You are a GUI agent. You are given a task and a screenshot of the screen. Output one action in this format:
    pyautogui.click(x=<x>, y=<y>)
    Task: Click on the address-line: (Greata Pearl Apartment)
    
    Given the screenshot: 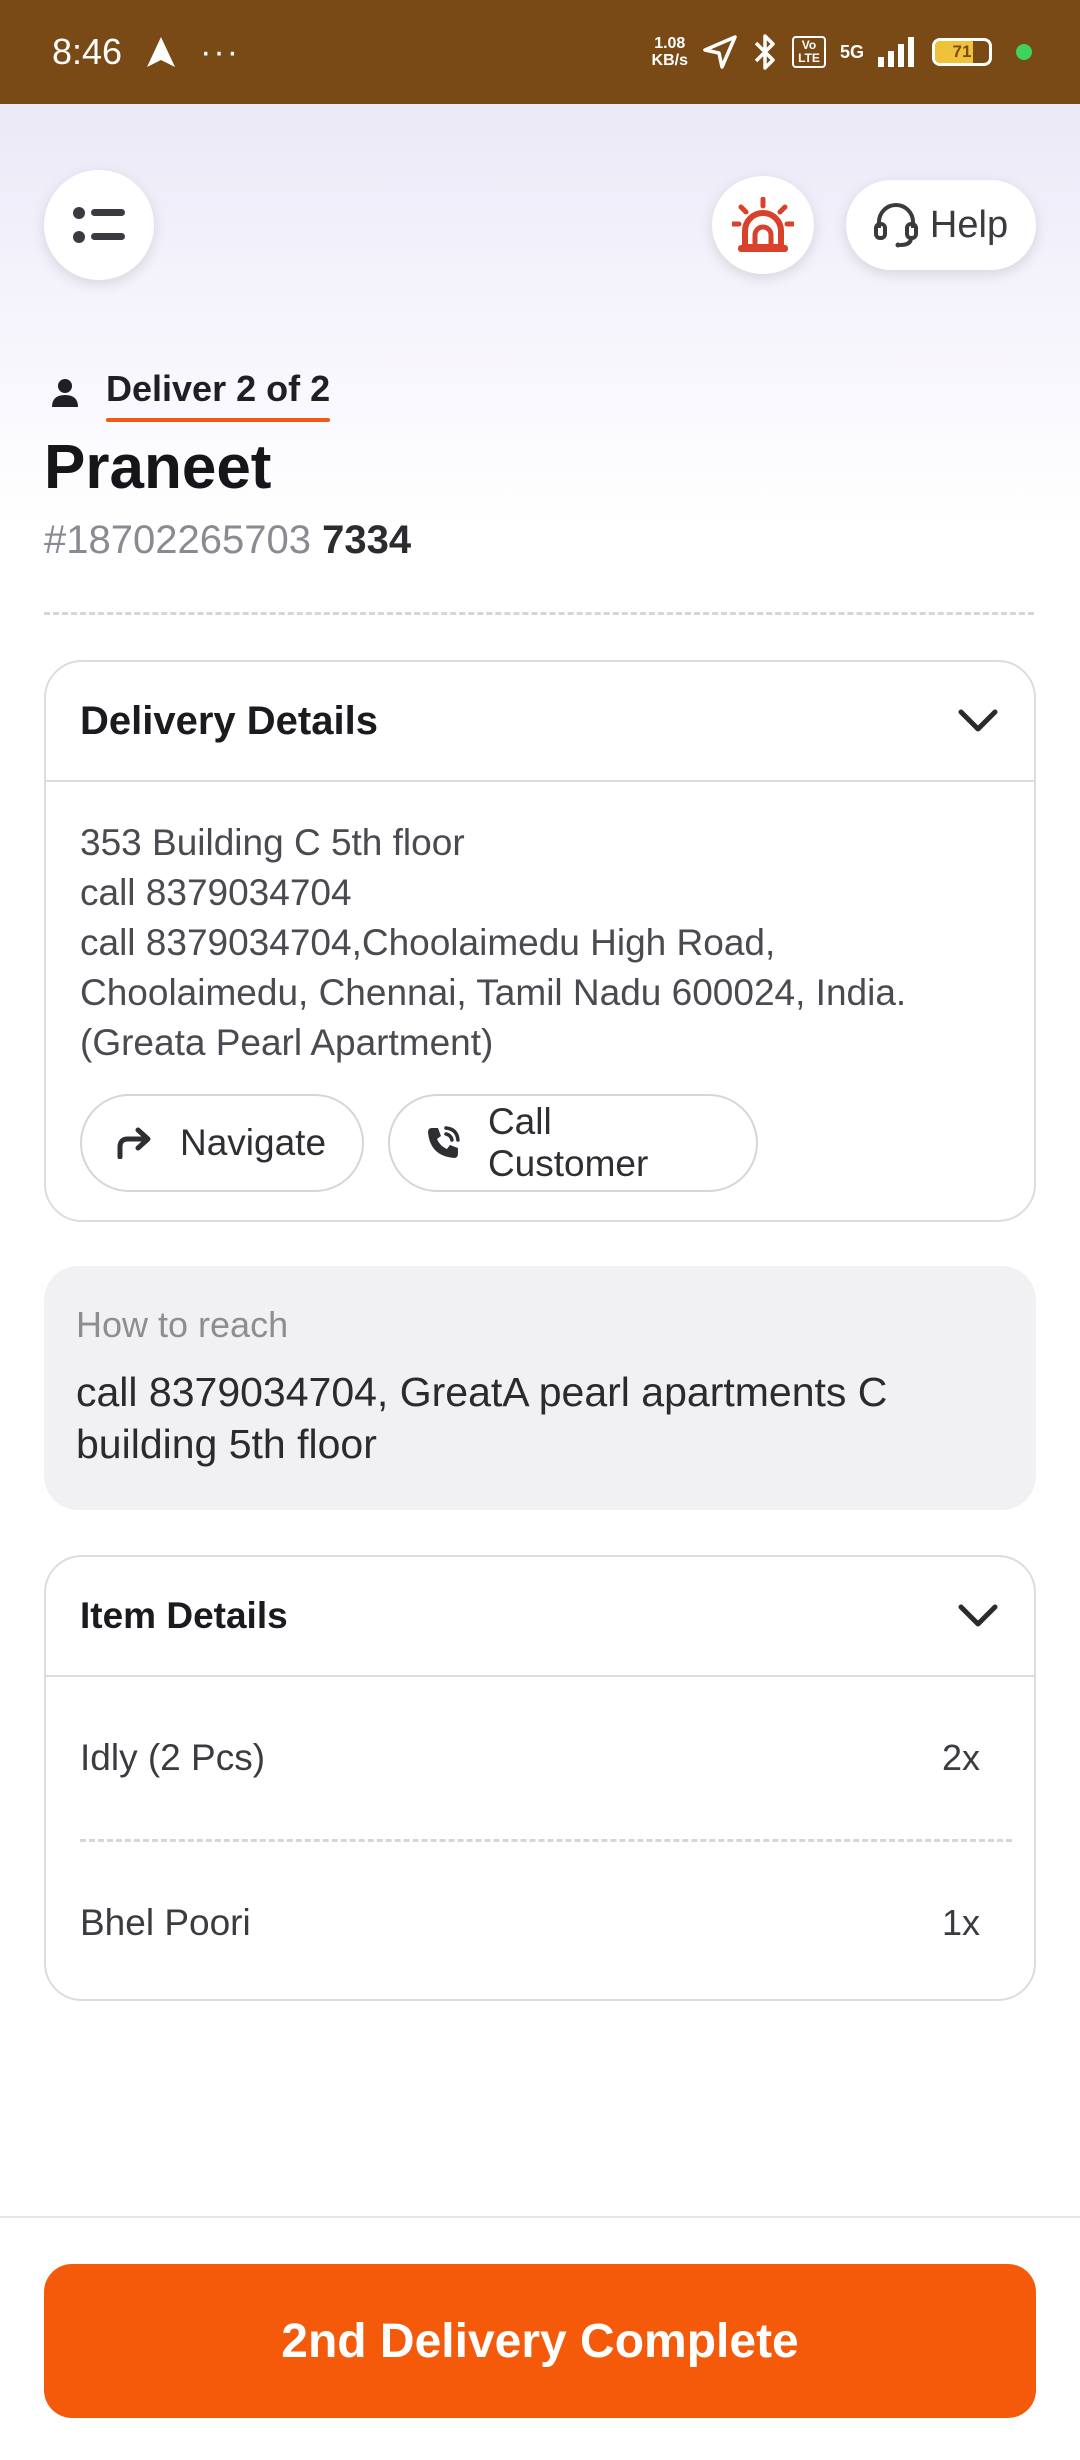 What is the action you would take?
    pyautogui.click(x=287, y=1042)
    